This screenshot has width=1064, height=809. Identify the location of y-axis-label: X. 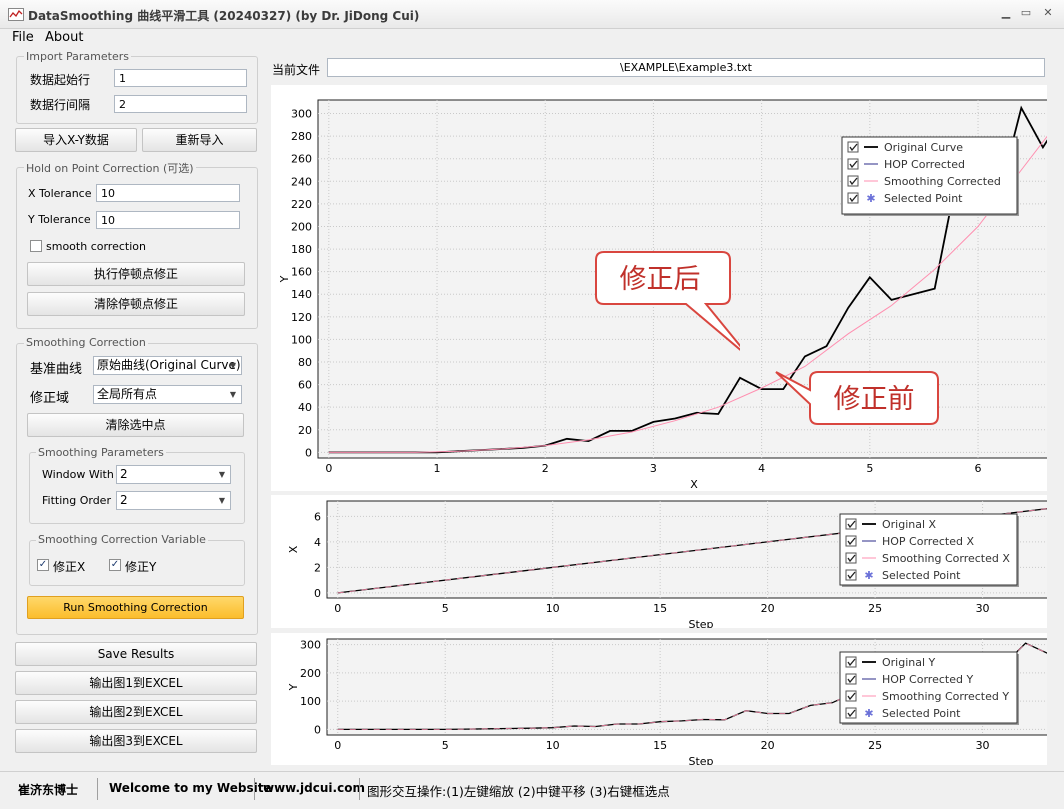
(293, 549).